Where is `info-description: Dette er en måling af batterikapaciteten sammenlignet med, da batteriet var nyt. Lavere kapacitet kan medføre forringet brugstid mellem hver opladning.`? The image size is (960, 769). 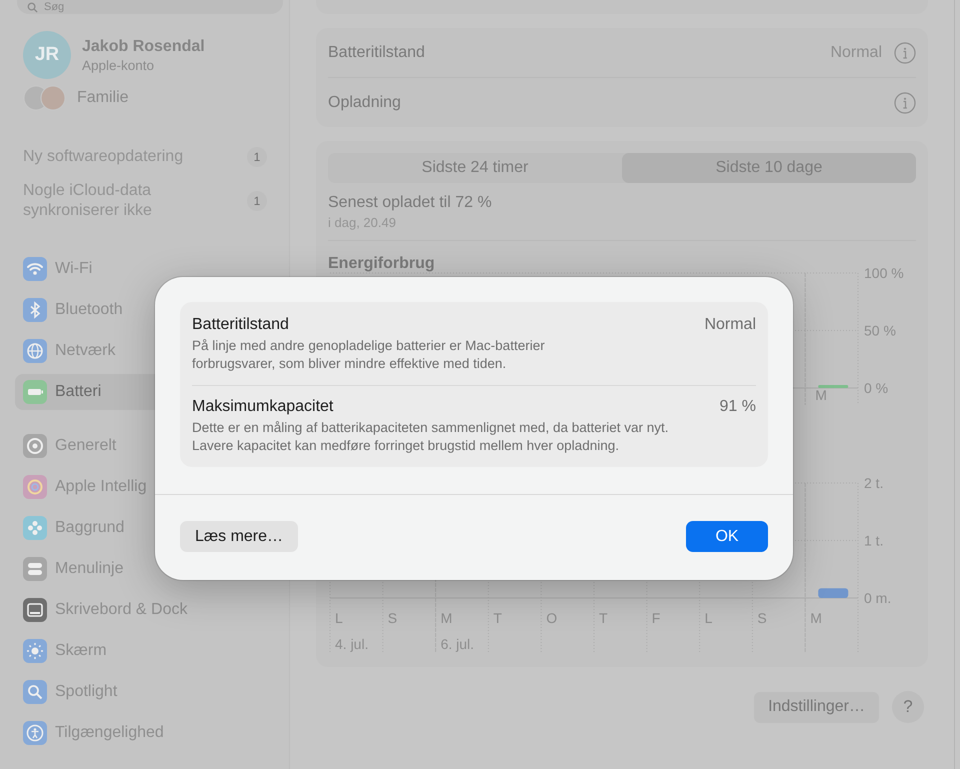 info-description: Dette er en måling af batterikapaciteten sammenlignet med, da batteriet var nyt. Lavere kapacitet kan medføre forringet brugstid mellem hver opladning. is located at coordinates (431, 437).